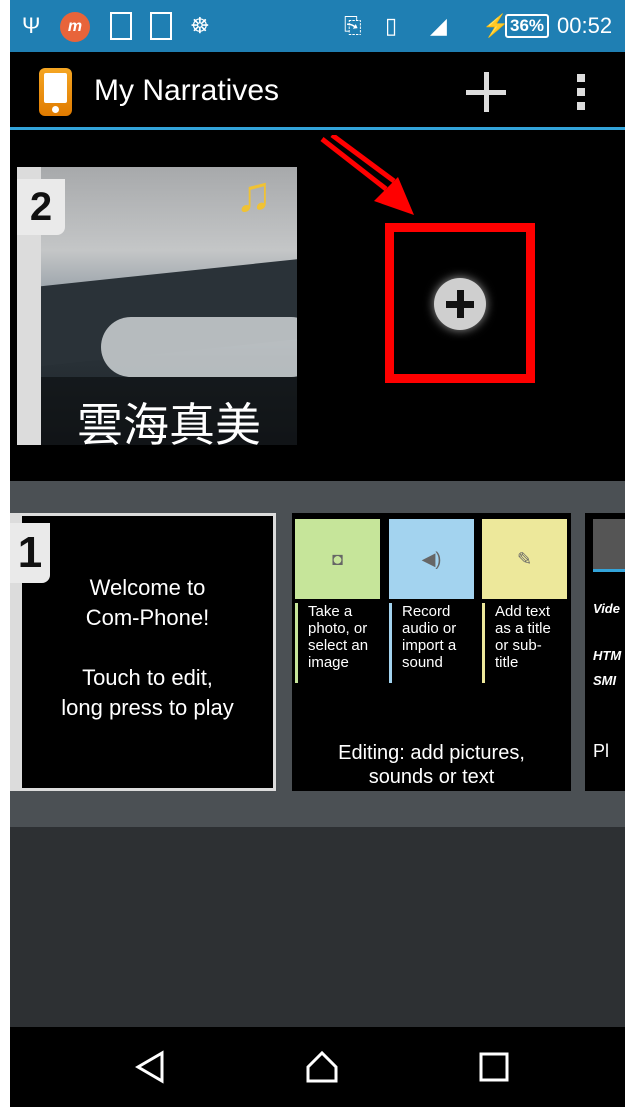 Image resolution: width=625 pixels, height=1107 pixels. What do you see at coordinates (322, 1067) in the screenshot?
I see `home-icon` at bounding box center [322, 1067].